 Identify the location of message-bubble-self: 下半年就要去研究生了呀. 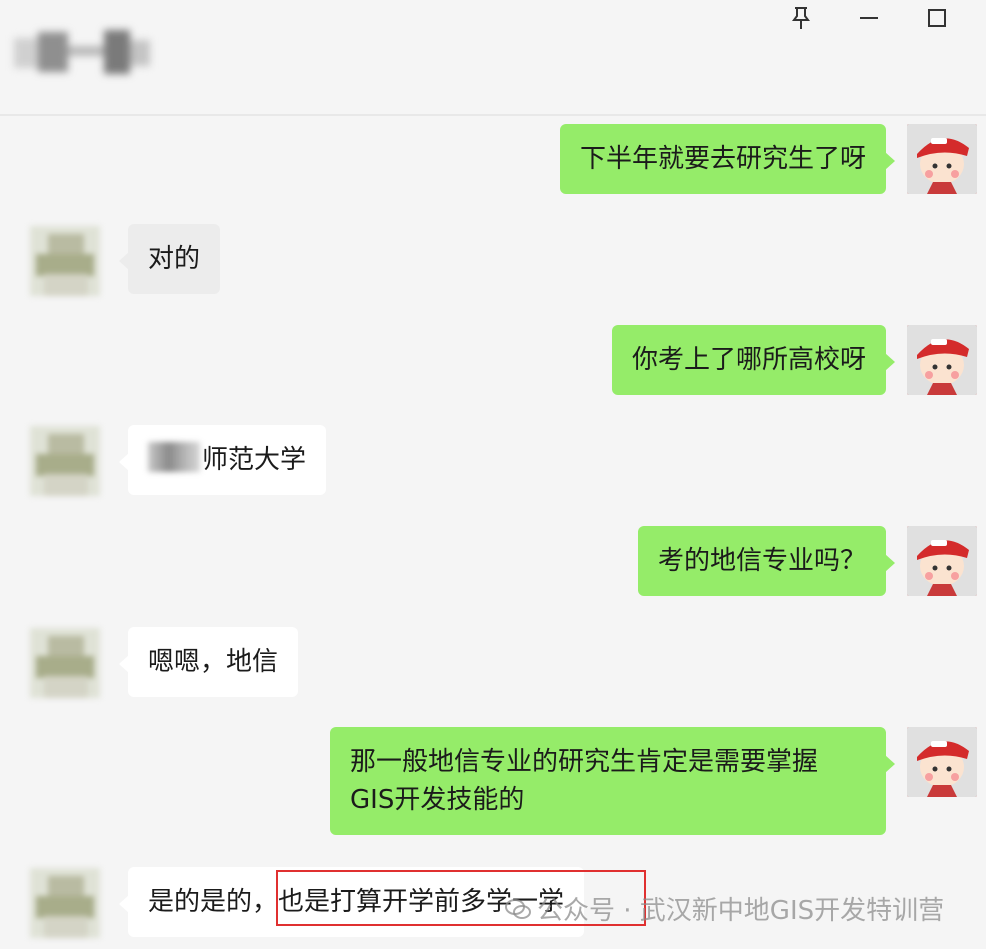
(727, 159).